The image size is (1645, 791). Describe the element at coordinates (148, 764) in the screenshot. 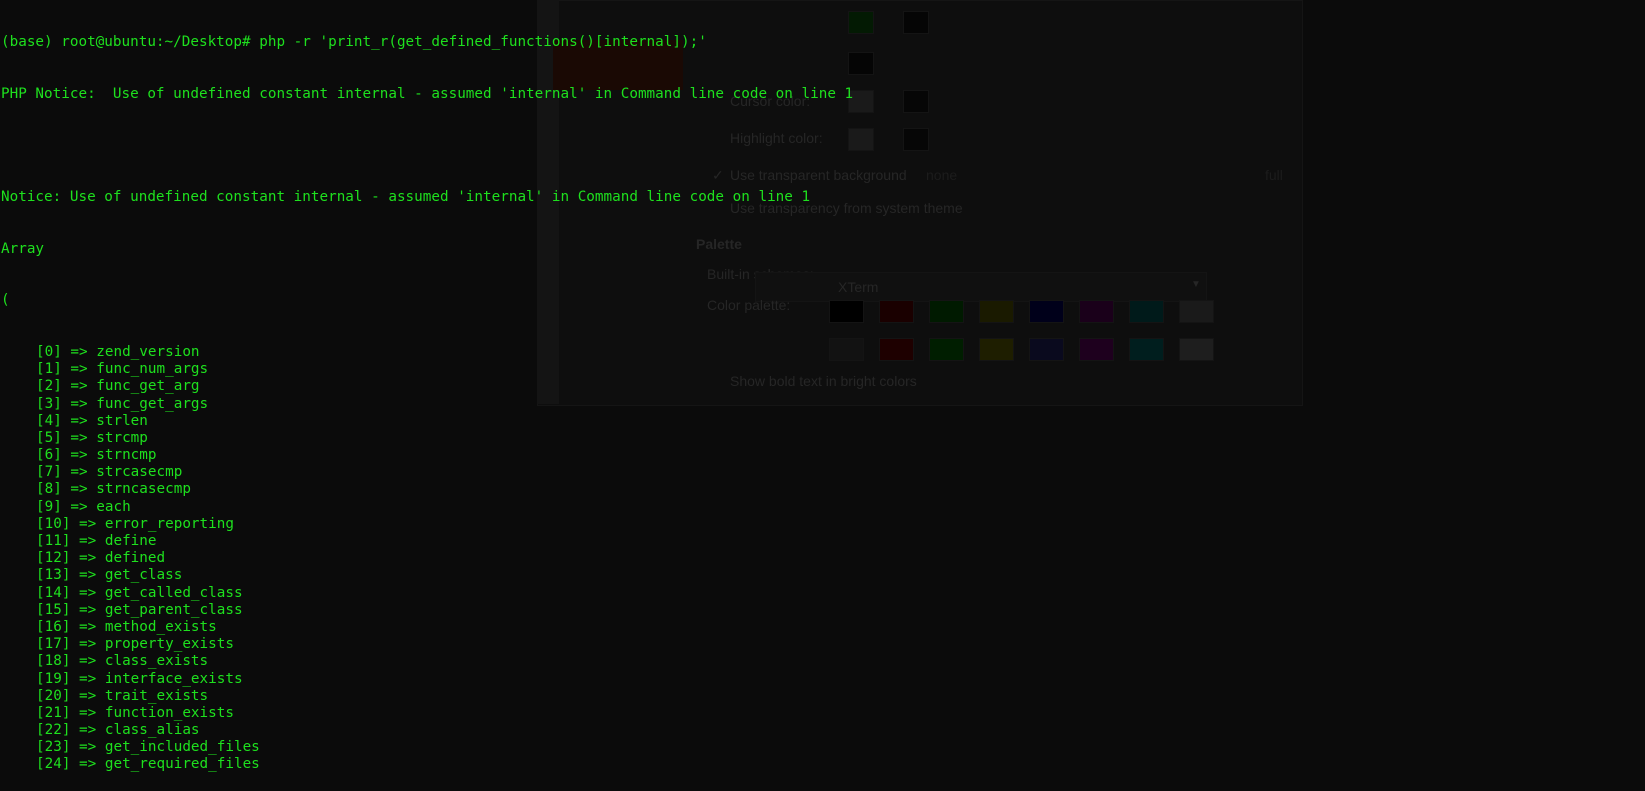

I see `array-entry: [24] => get_required_files` at that location.